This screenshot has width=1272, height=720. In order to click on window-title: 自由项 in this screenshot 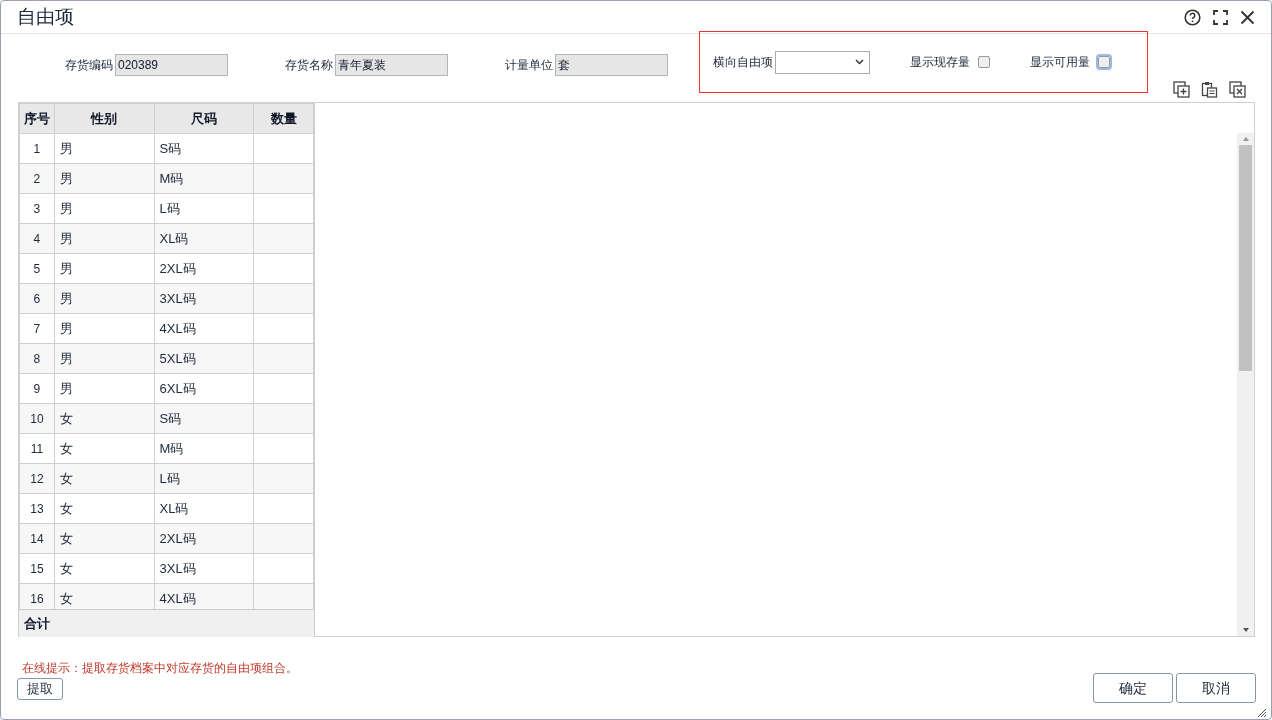, I will do `click(45, 16)`.